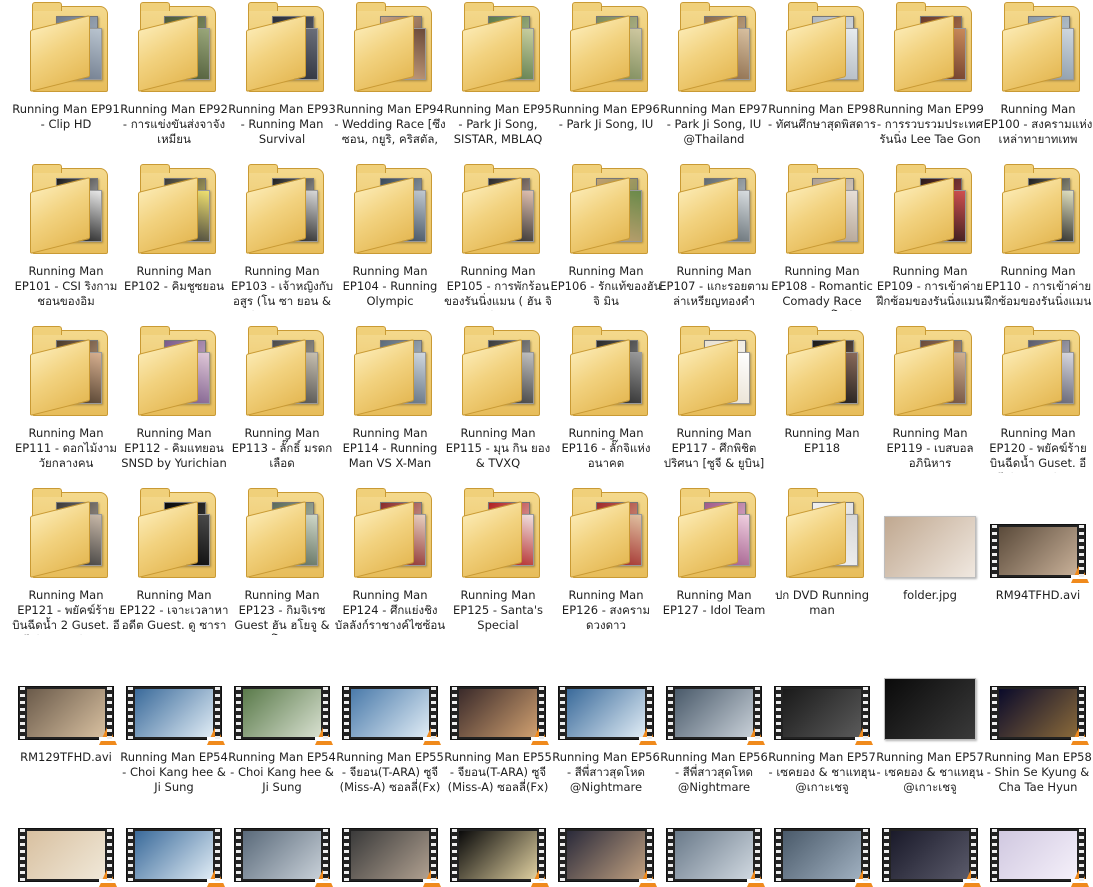 The image size is (1093, 887). I want to click on item-label: Running Man EP106 - รักแท้ของฮัน จิ มิน, so click(606, 286).